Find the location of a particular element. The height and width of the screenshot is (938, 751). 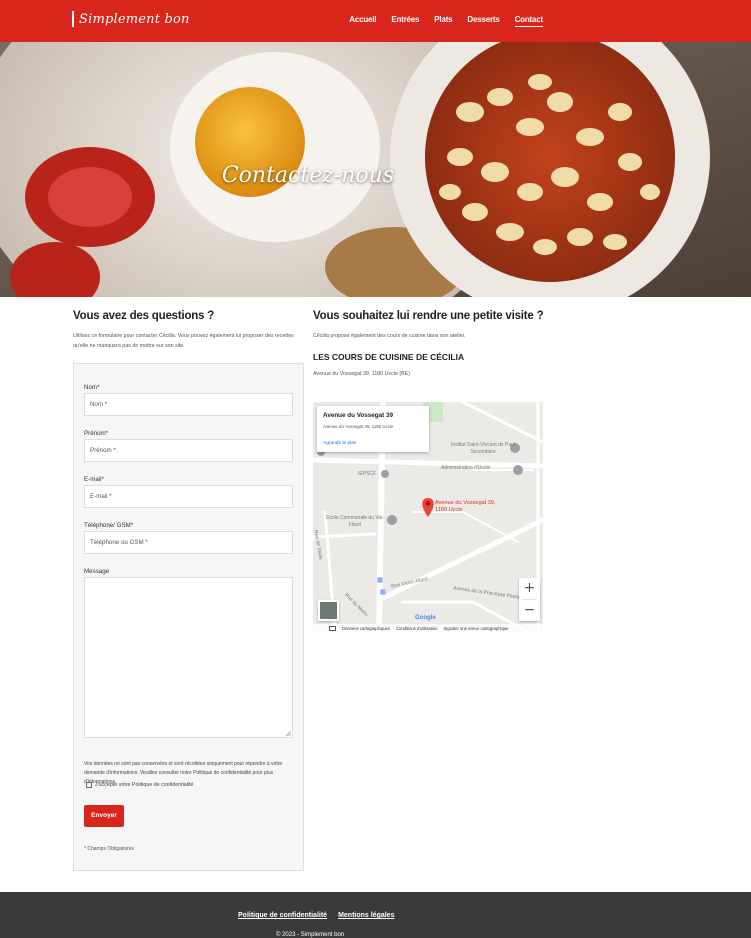

footer-privacy-link: Politique de confidentialité is located at coordinates (282, 915).